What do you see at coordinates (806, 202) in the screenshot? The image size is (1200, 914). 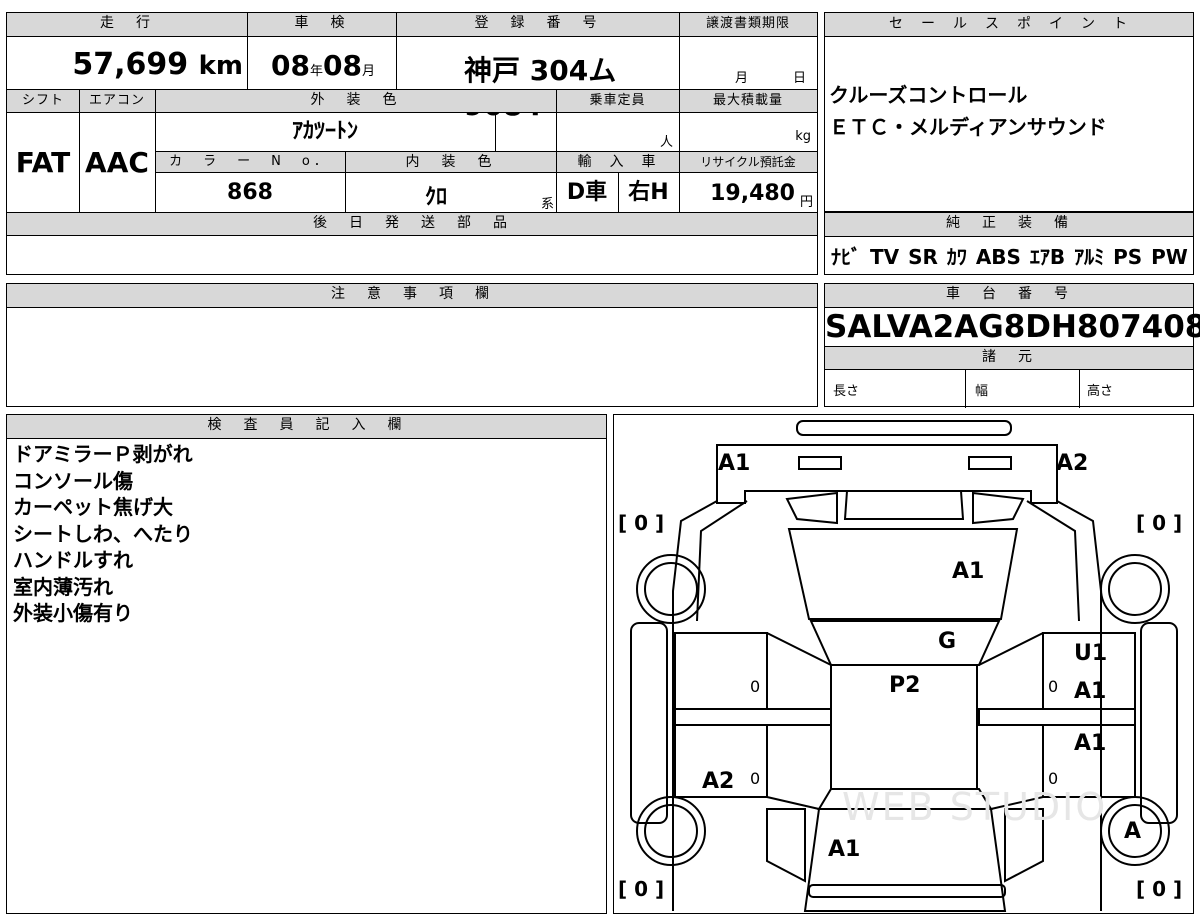 I see `yen-unit: 円` at bounding box center [806, 202].